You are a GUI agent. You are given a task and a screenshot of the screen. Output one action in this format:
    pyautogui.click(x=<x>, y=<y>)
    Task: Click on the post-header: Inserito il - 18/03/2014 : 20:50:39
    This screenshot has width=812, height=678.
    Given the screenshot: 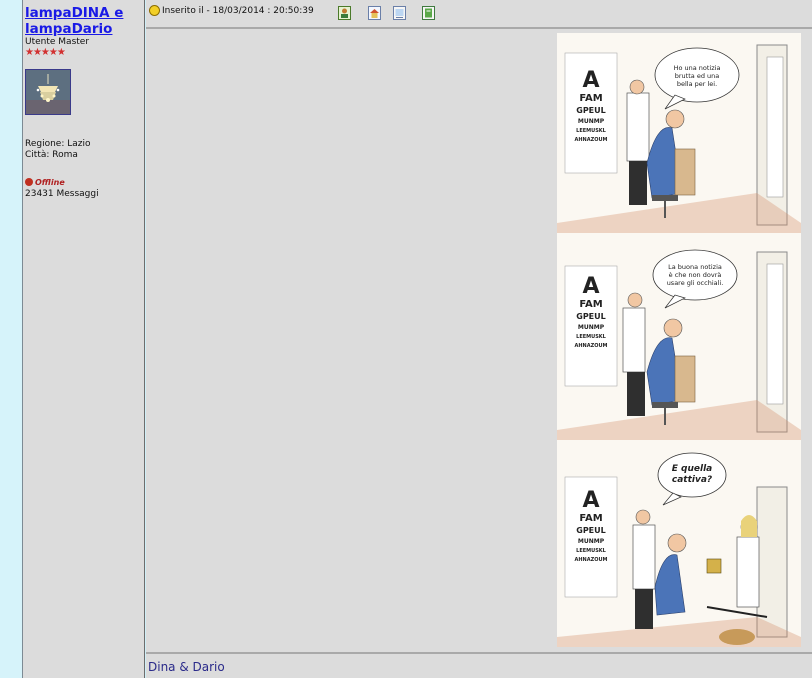 What is the action you would take?
    pyautogui.click(x=479, y=13)
    